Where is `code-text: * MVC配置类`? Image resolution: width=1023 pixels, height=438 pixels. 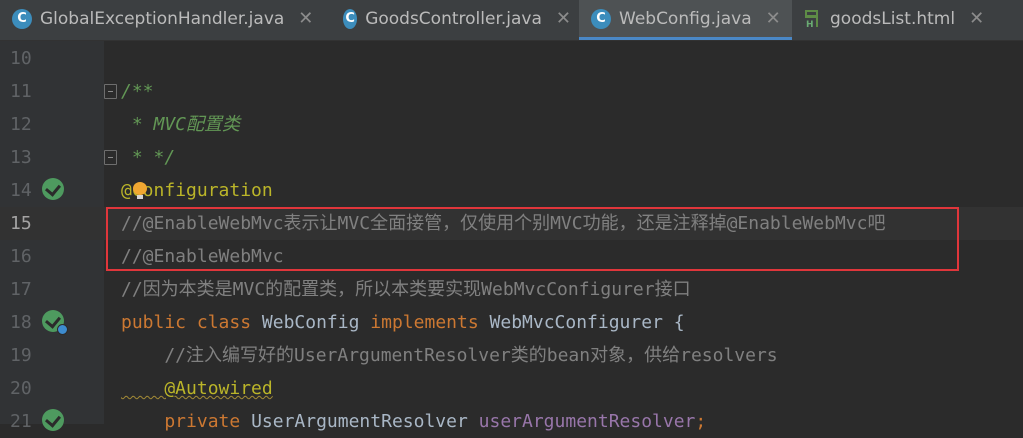
code-text: * MVC配置类 is located at coordinates (181, 124).